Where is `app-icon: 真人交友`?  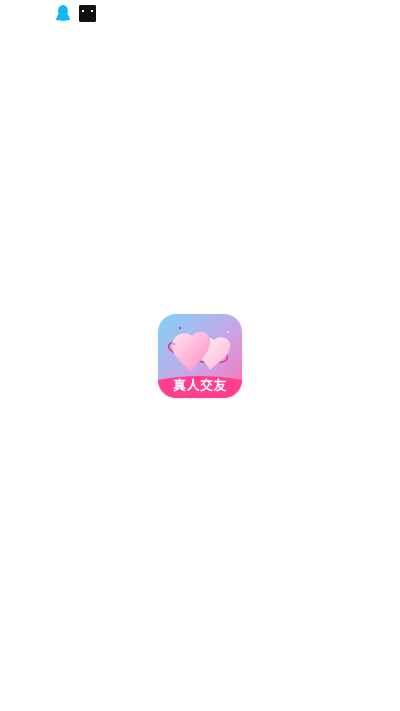
app-icon: 真人交友 is located at coordinates (200, 356).